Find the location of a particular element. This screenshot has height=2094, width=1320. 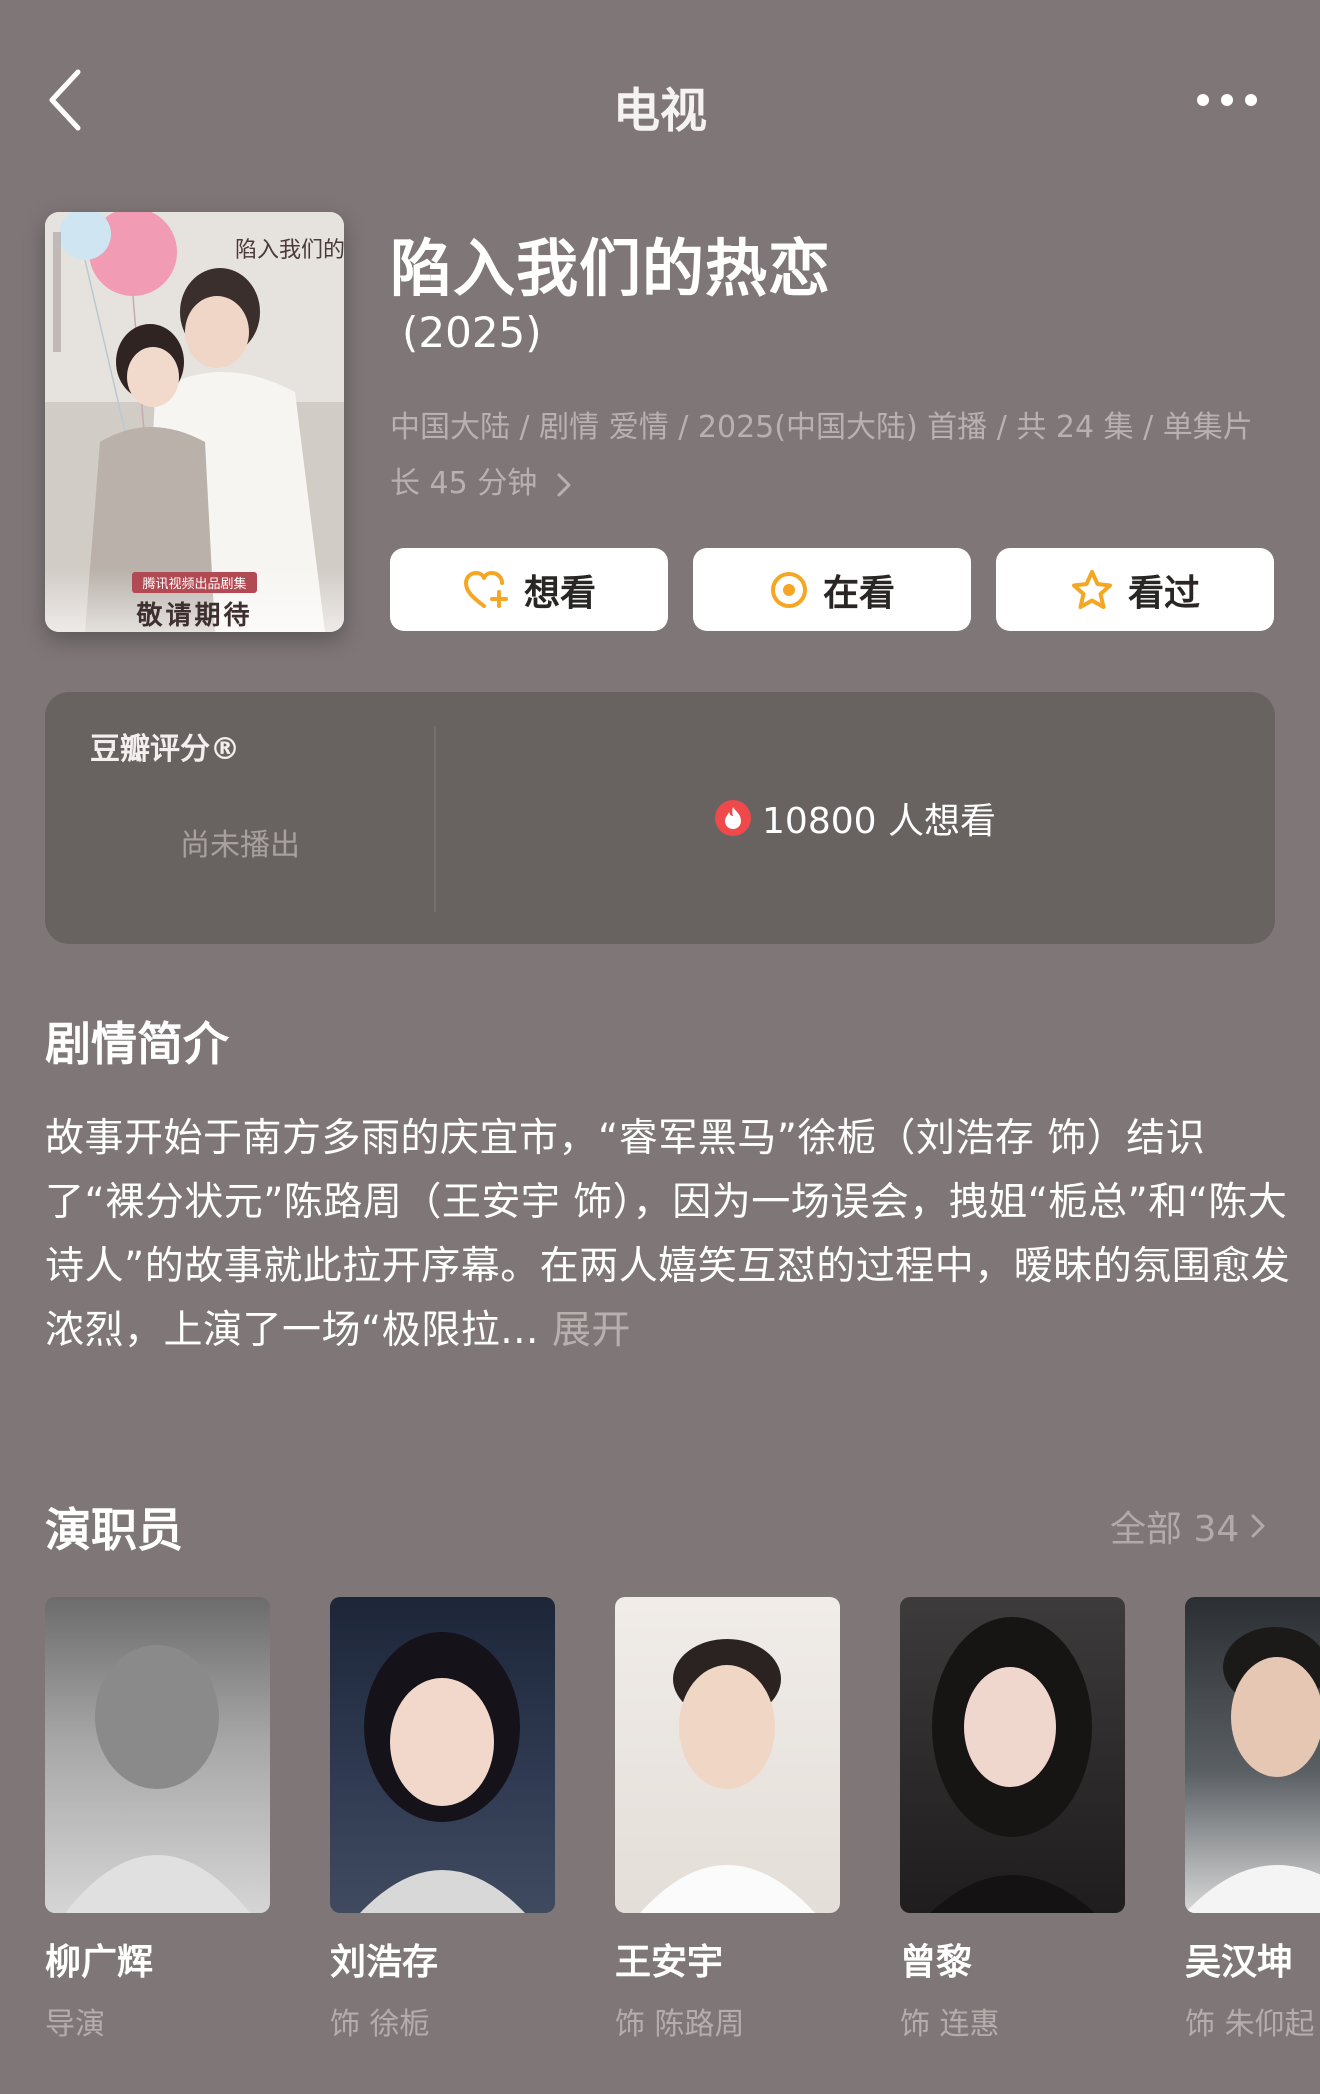

douban-rating-label: 豆瓣评分® is located at coordinates (165, 749).